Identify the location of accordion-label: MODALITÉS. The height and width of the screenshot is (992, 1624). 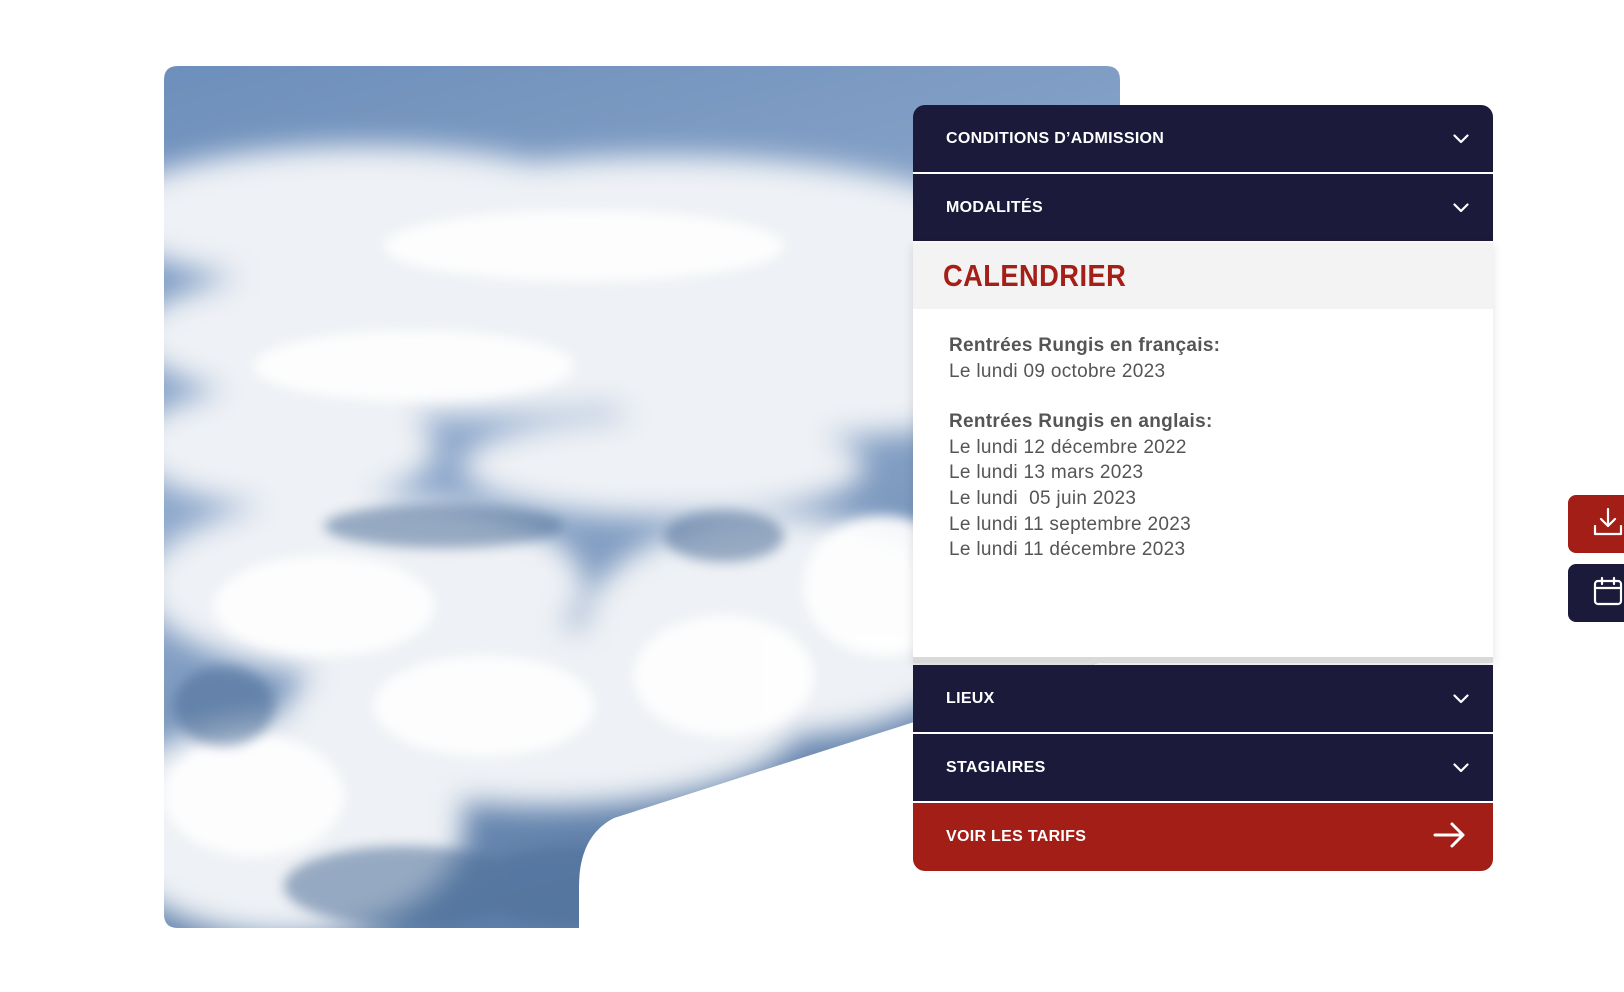
(994, 207).